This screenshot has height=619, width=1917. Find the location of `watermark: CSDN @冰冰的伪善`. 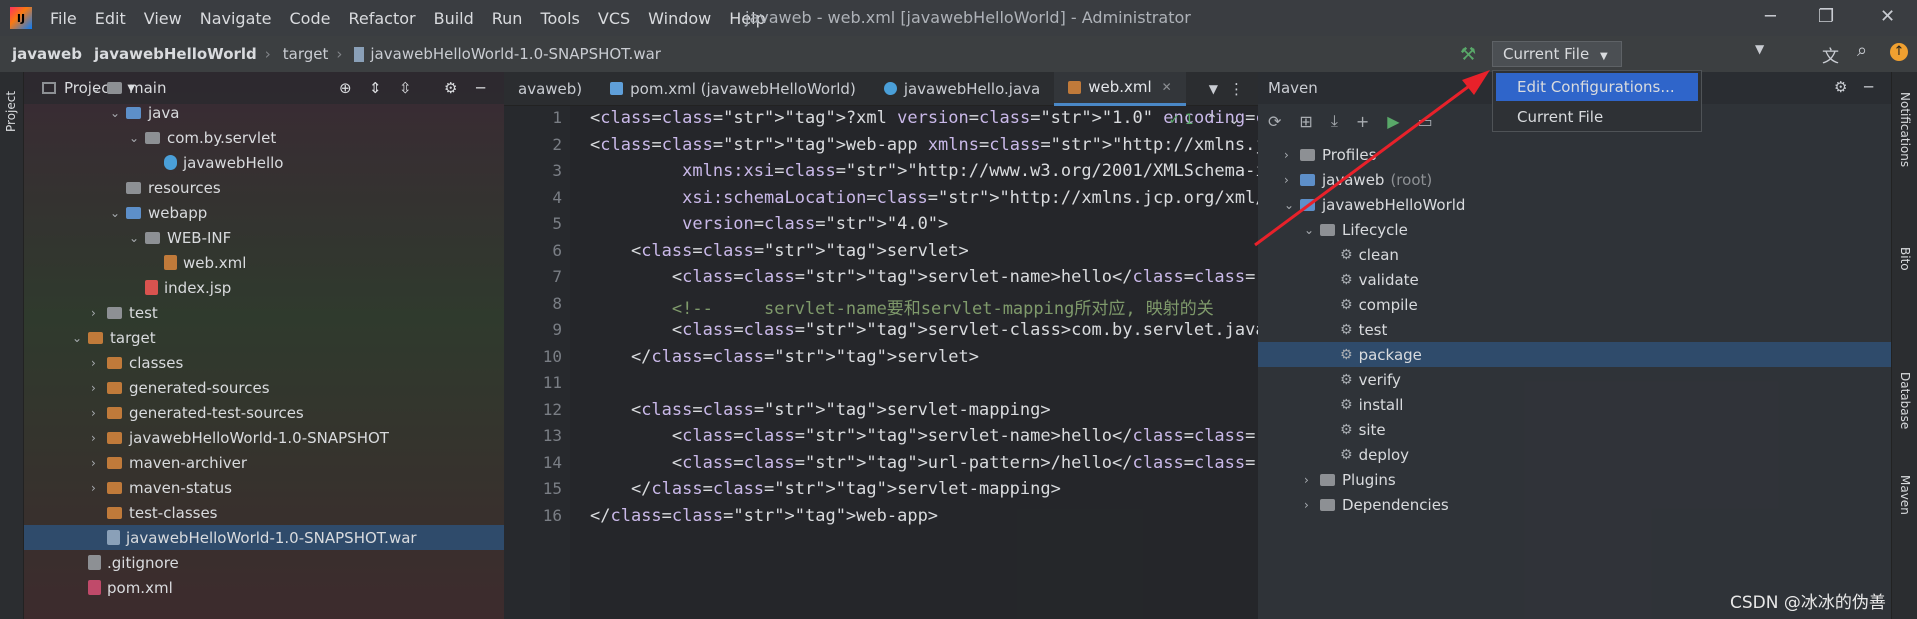

watermark: CSDN @冰冰的伪善 is located at coordinates (1808, 603).